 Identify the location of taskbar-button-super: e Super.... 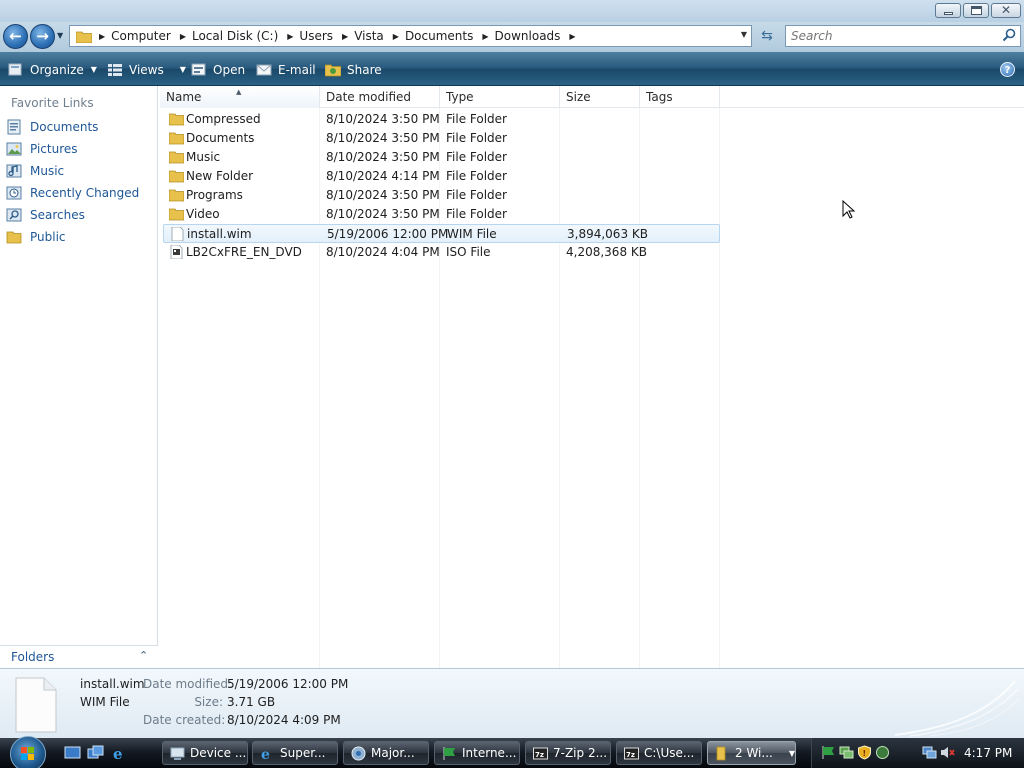
(295, 753).